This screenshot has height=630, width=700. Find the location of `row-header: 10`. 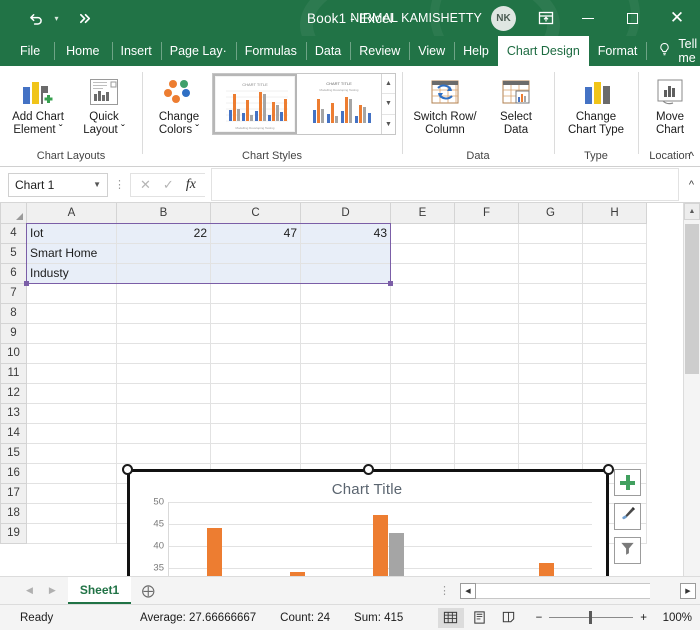

row-header: 10 is located at coordinates (13, 353).